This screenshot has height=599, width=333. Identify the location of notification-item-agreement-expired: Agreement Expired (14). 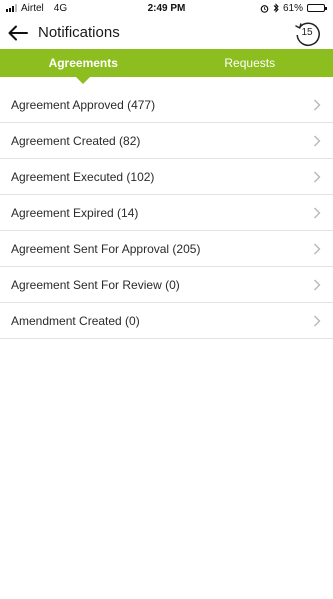
(166, 213).